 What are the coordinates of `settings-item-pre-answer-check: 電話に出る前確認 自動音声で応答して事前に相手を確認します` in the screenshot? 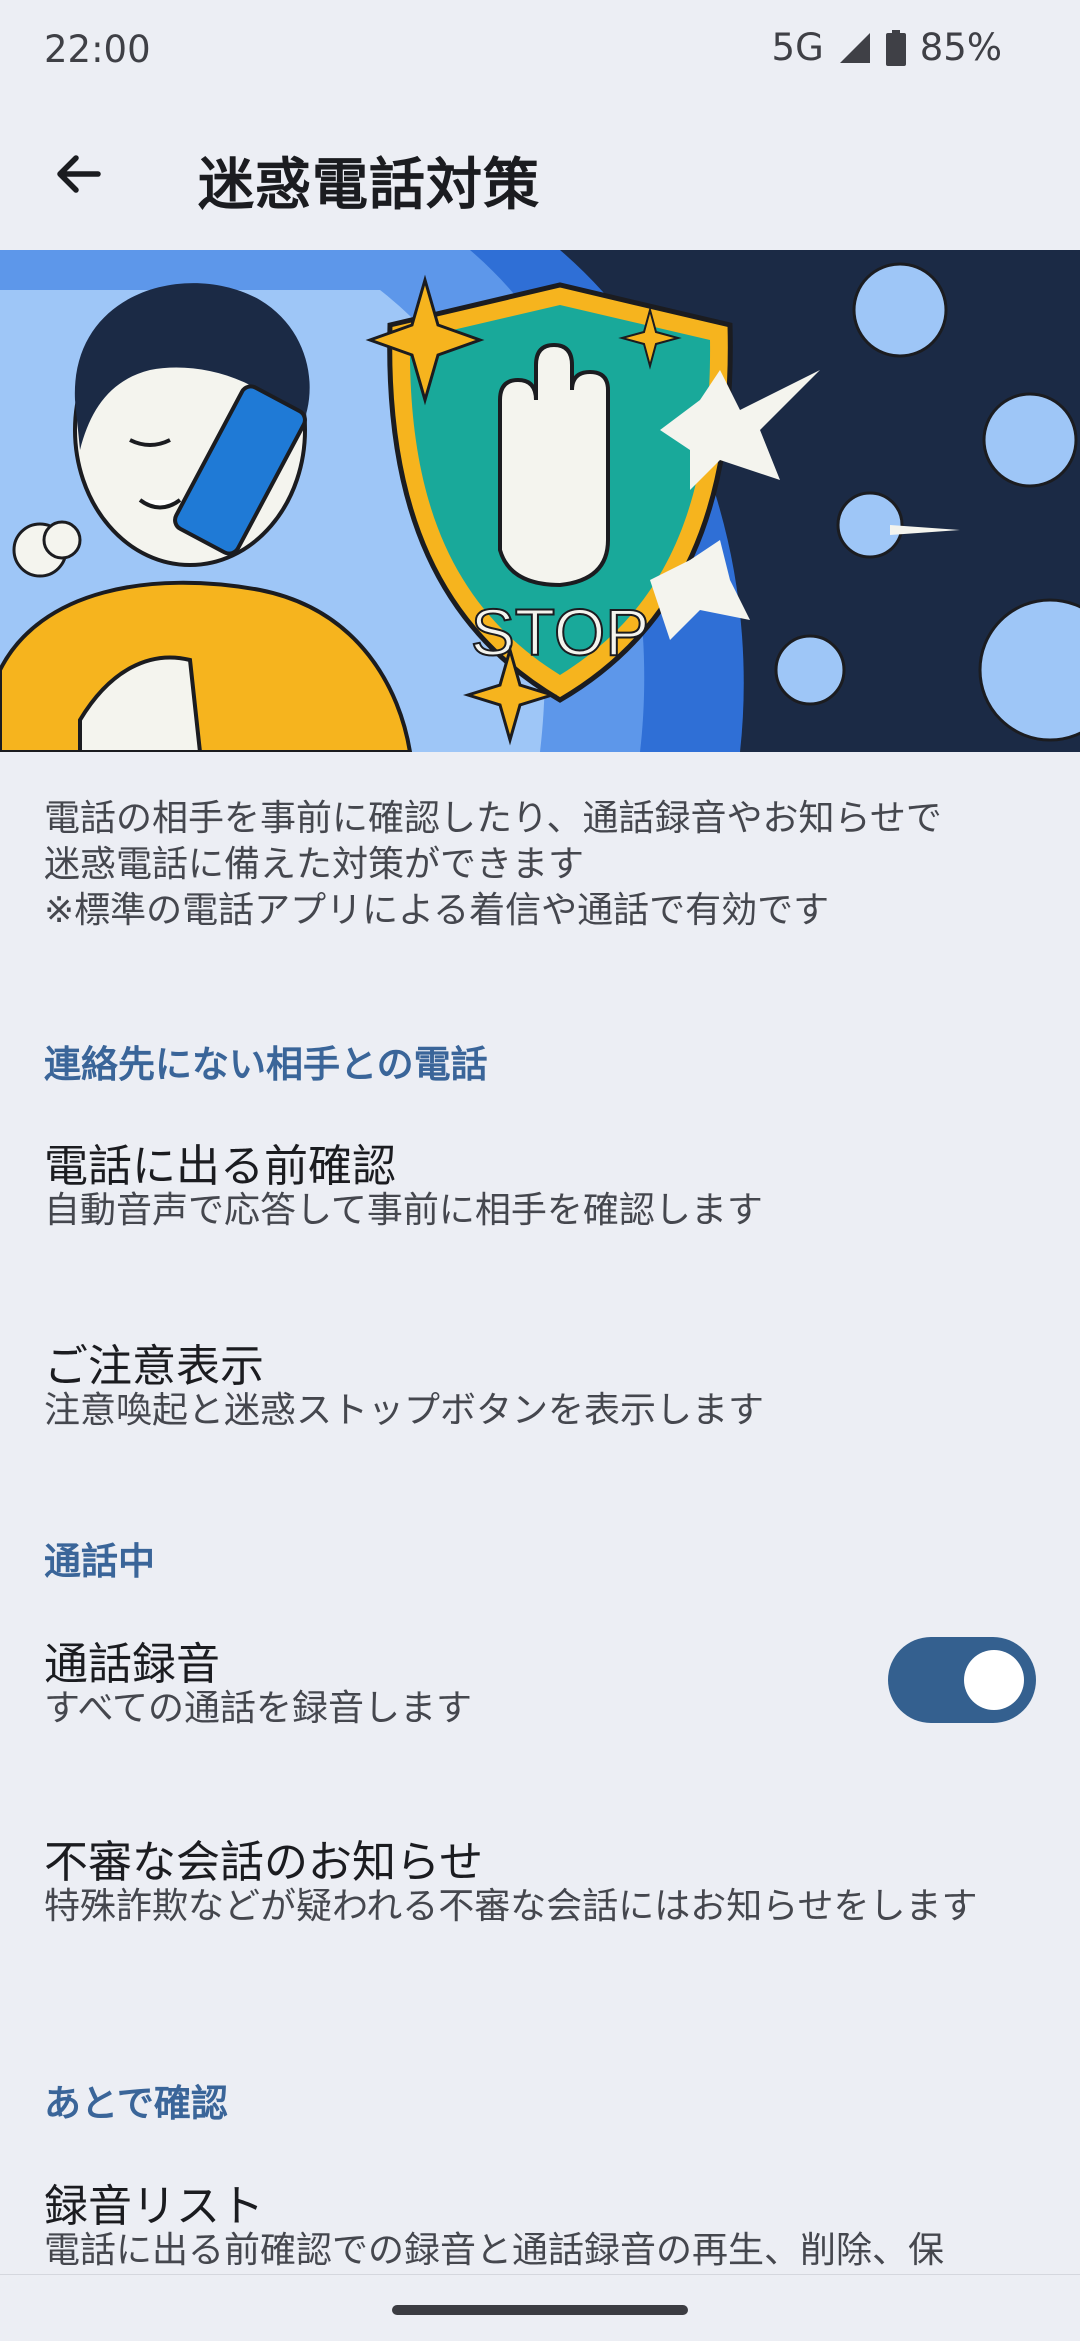 It's located at (540, 1185).